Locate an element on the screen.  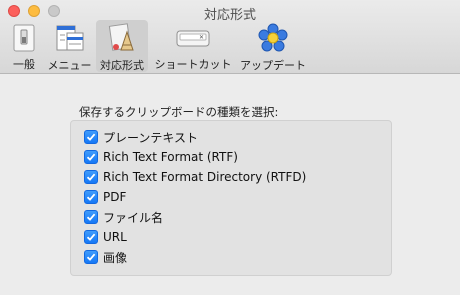
format-option-label: プレーンテキスト is located at coordinates (151, 137).